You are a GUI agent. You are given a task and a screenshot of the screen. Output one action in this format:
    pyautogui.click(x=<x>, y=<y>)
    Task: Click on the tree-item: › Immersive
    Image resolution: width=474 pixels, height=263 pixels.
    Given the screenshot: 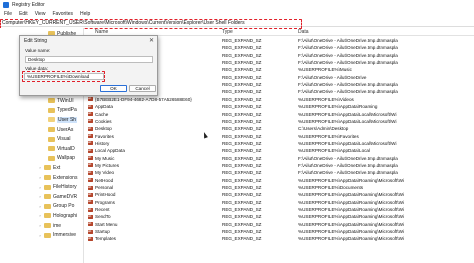 What is the action you would take?
    pyautogui.click(x=57, y=235)
    